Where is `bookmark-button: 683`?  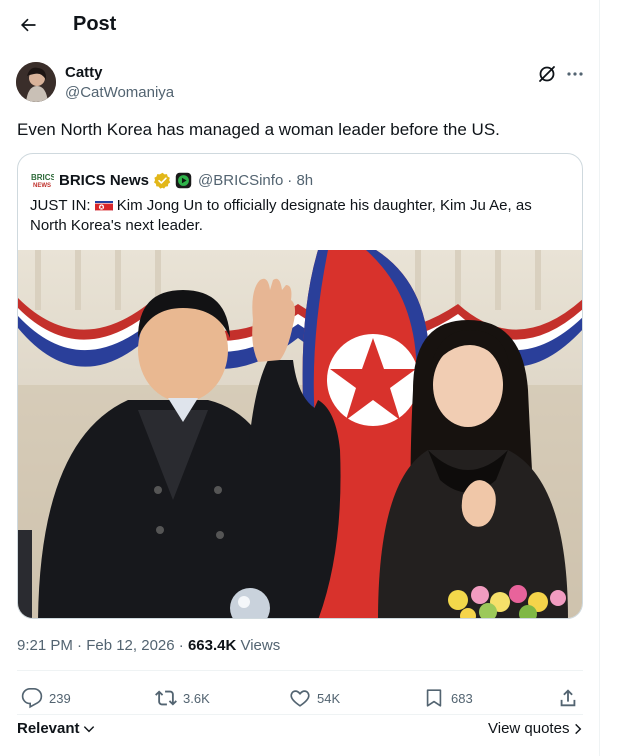
bookmark-button: 683 is located at coordinates (448, 698).